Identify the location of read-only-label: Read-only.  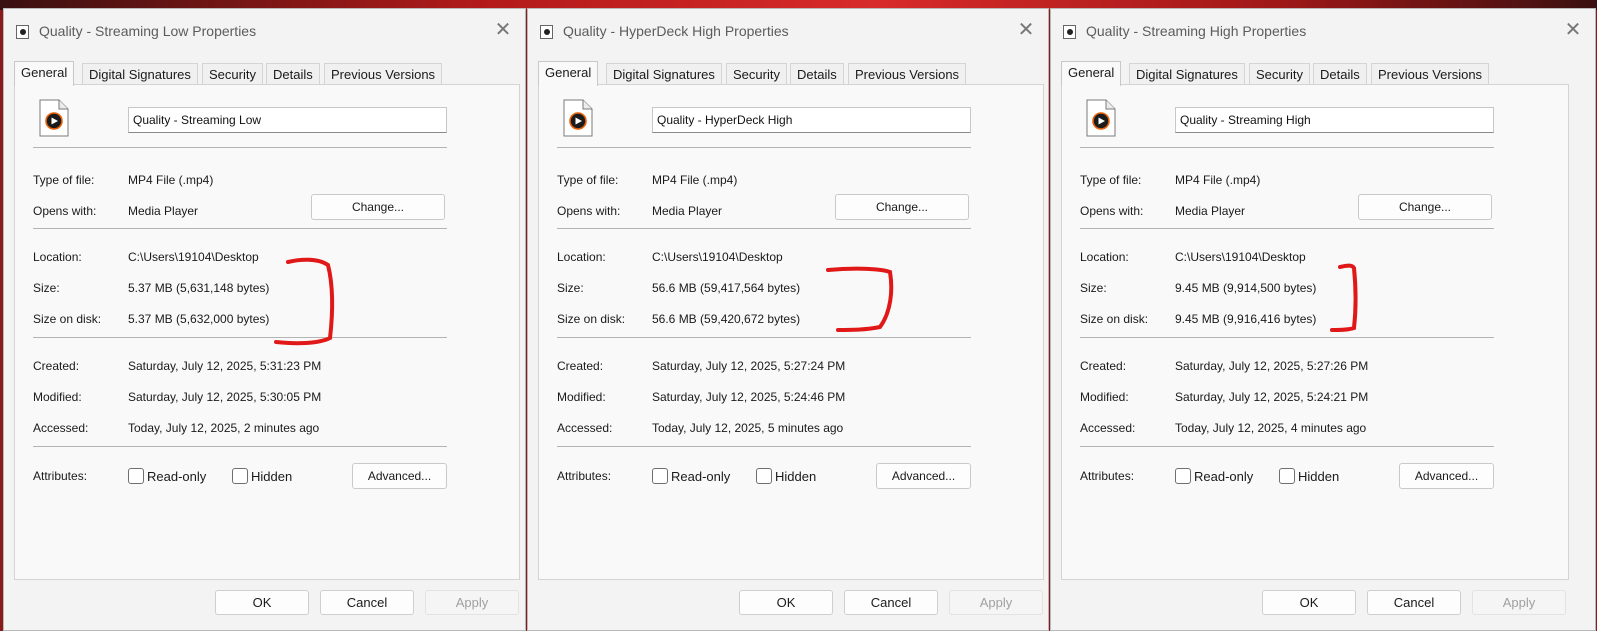
(177, 476).